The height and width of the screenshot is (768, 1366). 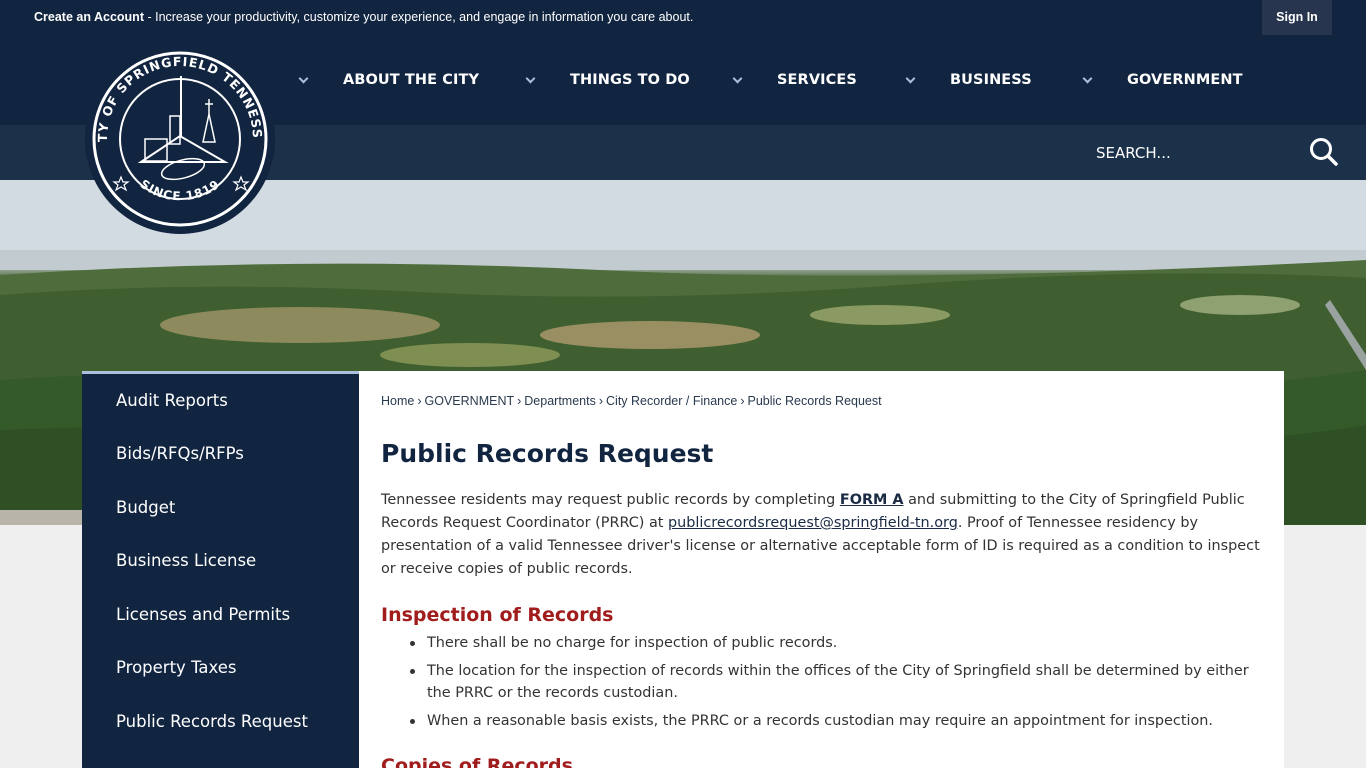 What do you see at coordinates (497, 615) in the screenshot?
I see `section-heading-inspection: Inspection of Records` at bounding box center [497, 615].